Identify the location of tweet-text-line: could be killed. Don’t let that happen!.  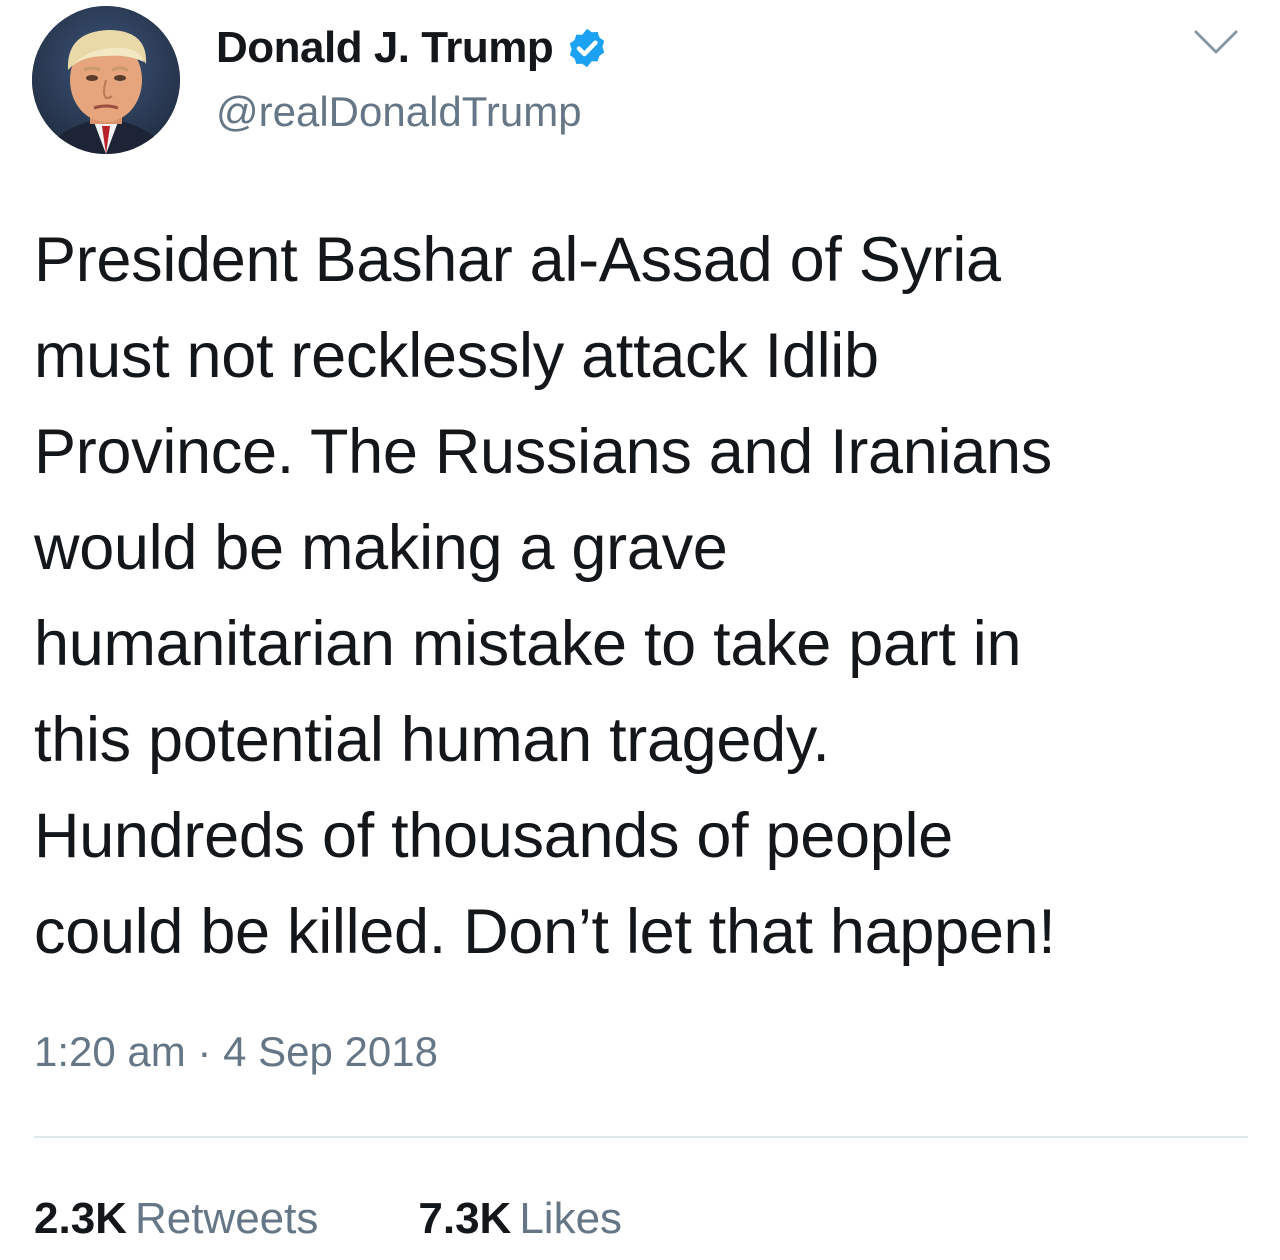
(545, 932).